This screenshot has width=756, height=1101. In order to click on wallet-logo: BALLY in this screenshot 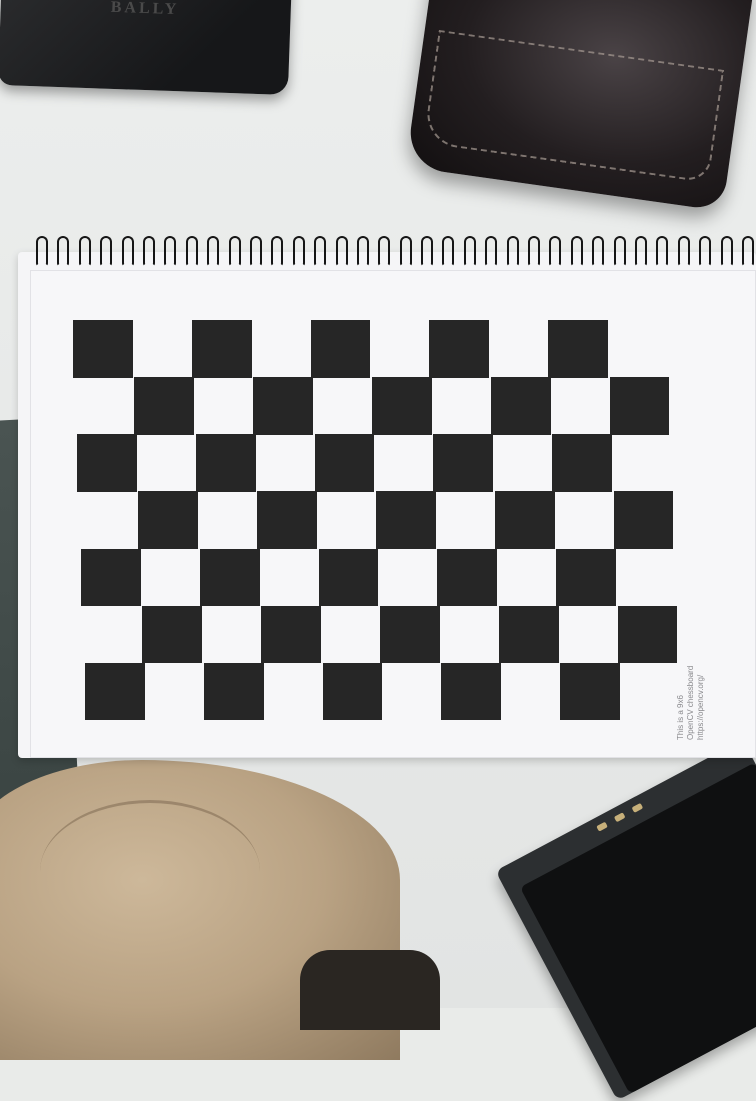, I will do `click(145, 9)`.